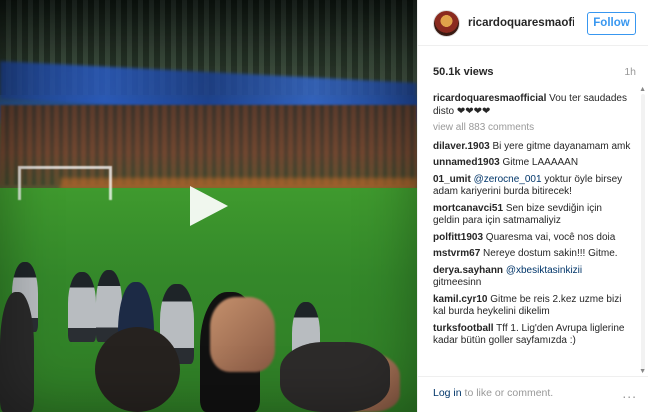 Image resolution: width=648 pixels, height=412 pixels. I want to click on comment-item: unnamed1903 Gitme LAAAAAN, so click(532, 163).